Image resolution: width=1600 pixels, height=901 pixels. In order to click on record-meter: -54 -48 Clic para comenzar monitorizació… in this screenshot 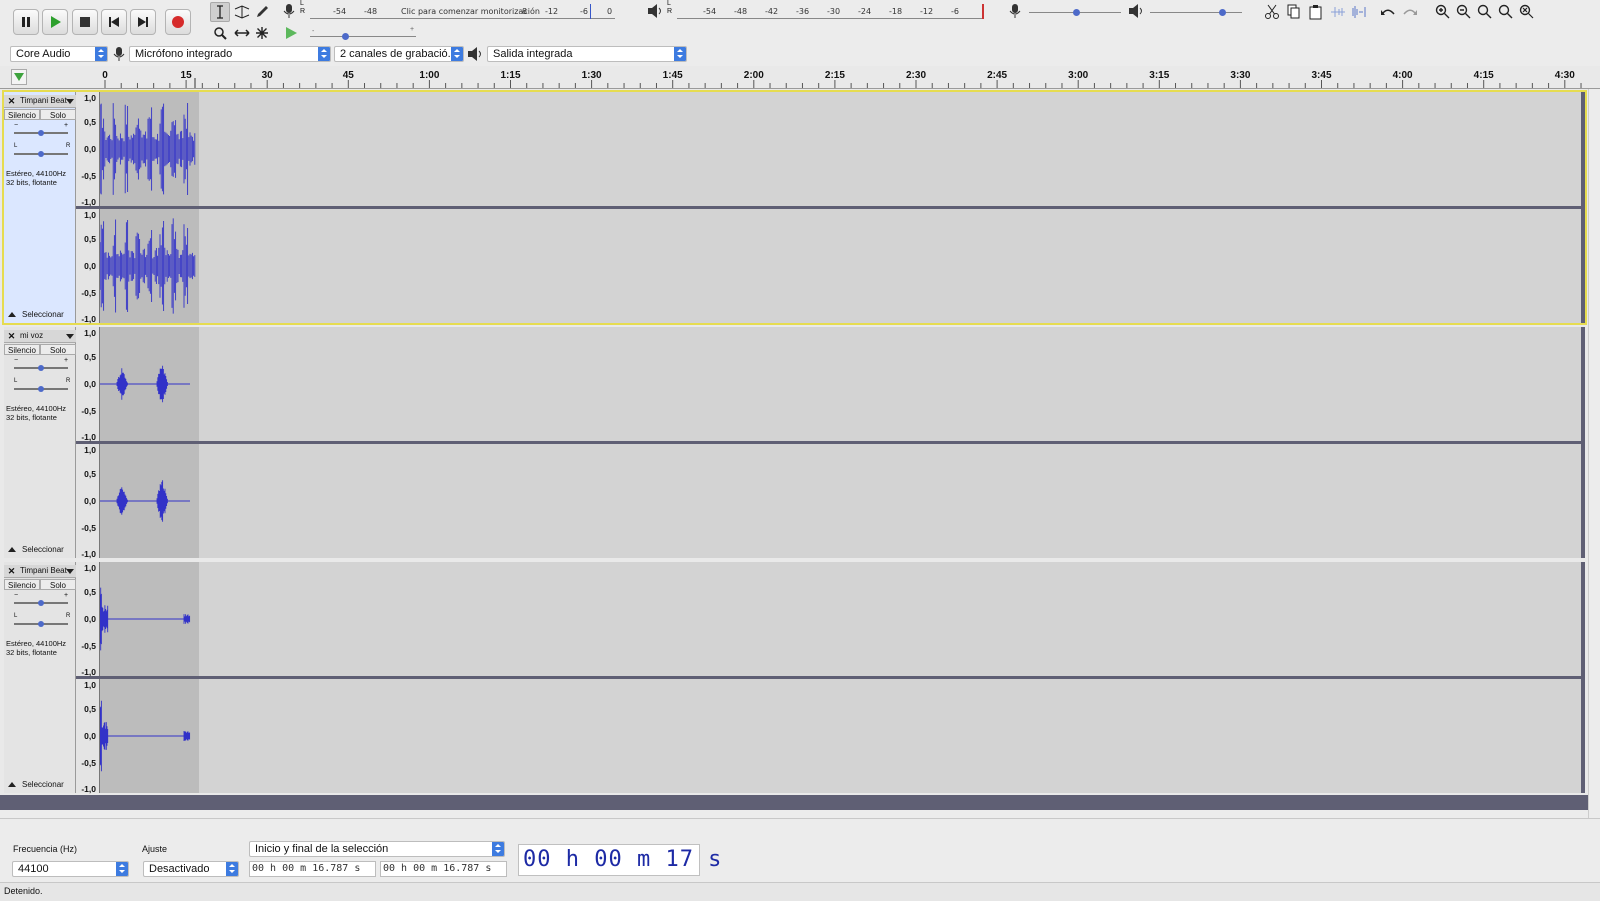, I will do `click(463, 12)`.